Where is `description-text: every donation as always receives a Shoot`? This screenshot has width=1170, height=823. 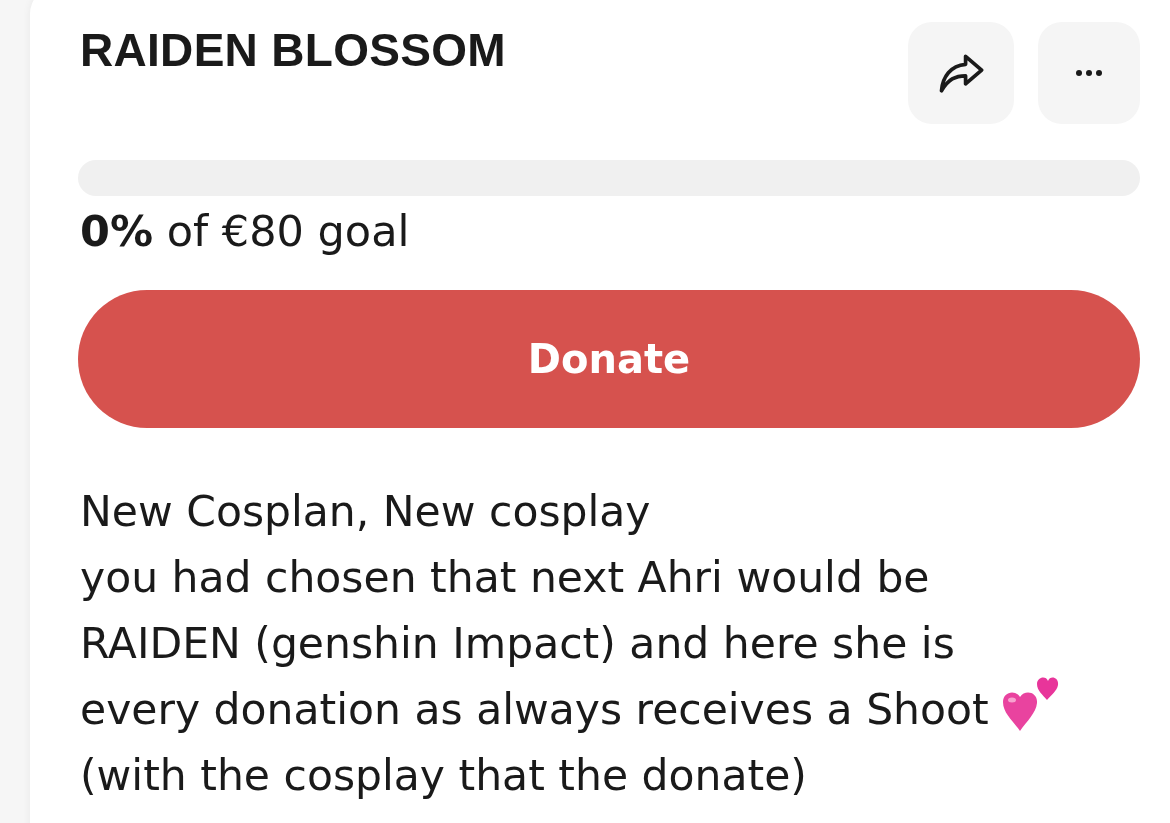 description-text: every donation as always receives a Shoot is located at coordinates (534, 710).